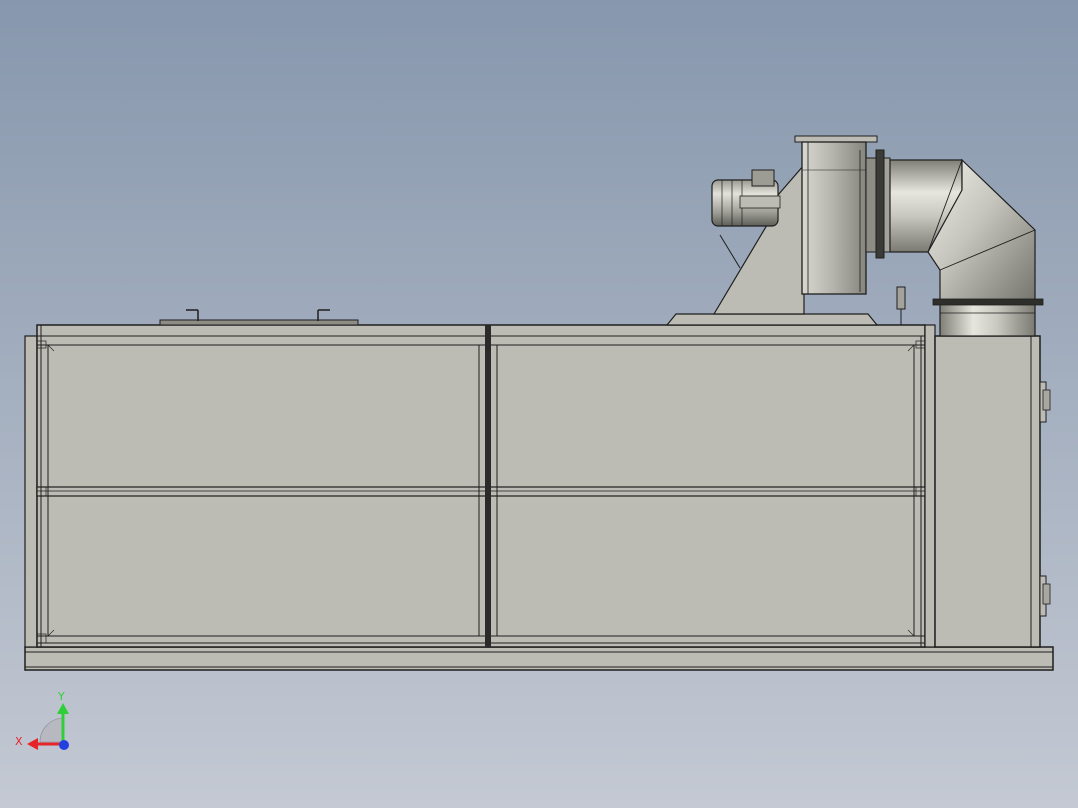 The image size is (1078, 808). Describe the element at coordinates (1045, 402) in the screenshot. I see `latch-upper` at that location.